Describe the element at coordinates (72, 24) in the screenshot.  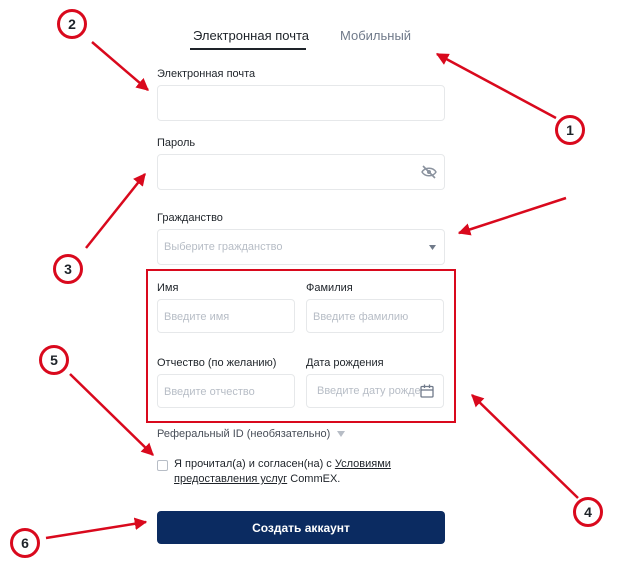
I see `annotation-number-2: 2` at that location.